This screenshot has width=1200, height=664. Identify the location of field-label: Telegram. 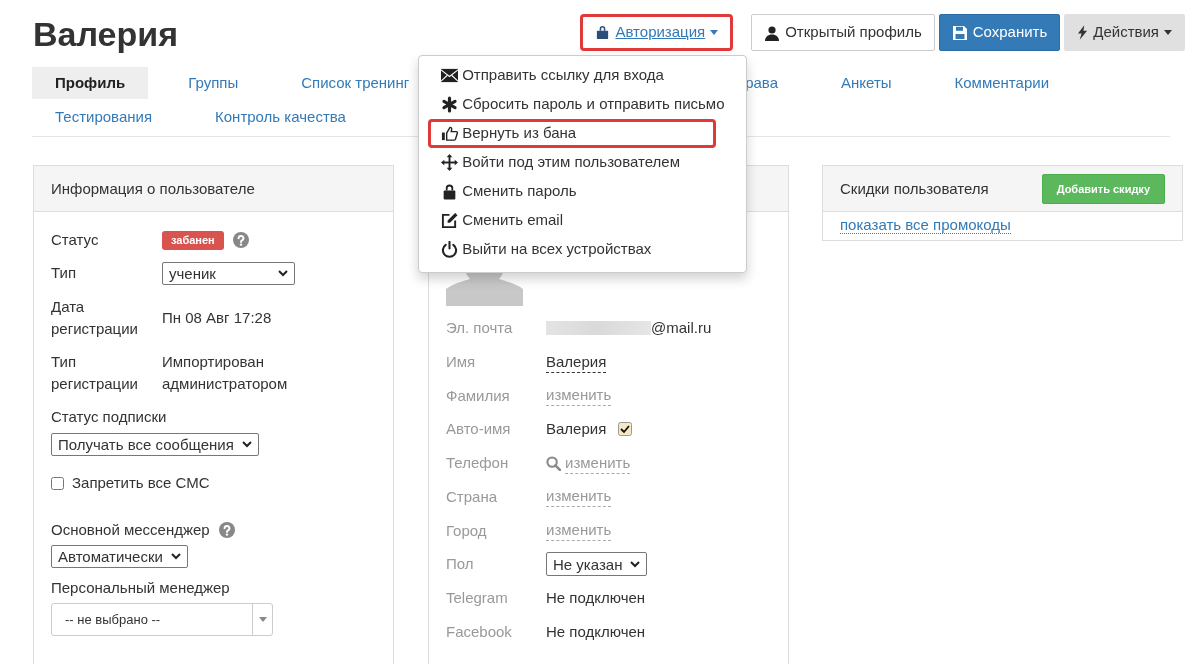
(477, 597).